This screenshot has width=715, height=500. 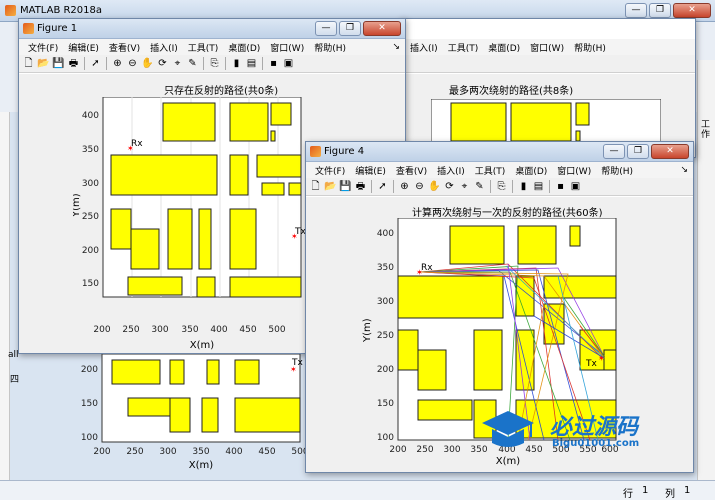 What do you see at coordinates (508, 461) in the screenshot?
I see `figure4-xlabel: X(m)` at bounding box center [508, 461].